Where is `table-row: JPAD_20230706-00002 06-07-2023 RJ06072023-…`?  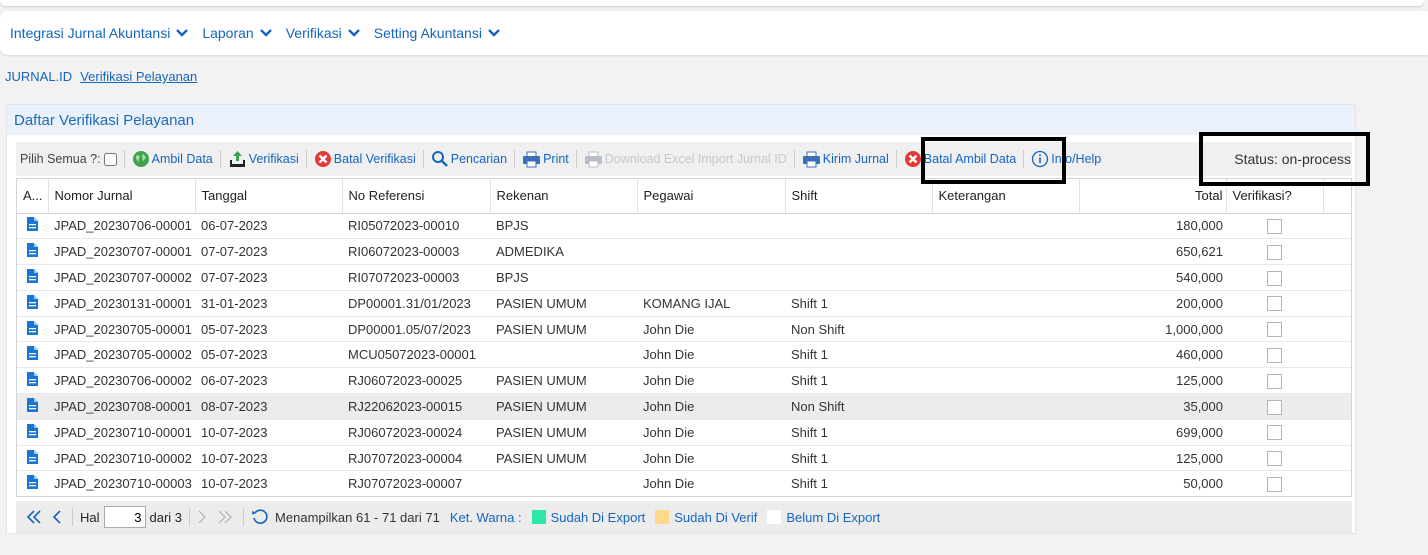 table-row: JPAD_20230706-00002 06-07-2023 RJ06072023-… is located at coordinates (684, 381).